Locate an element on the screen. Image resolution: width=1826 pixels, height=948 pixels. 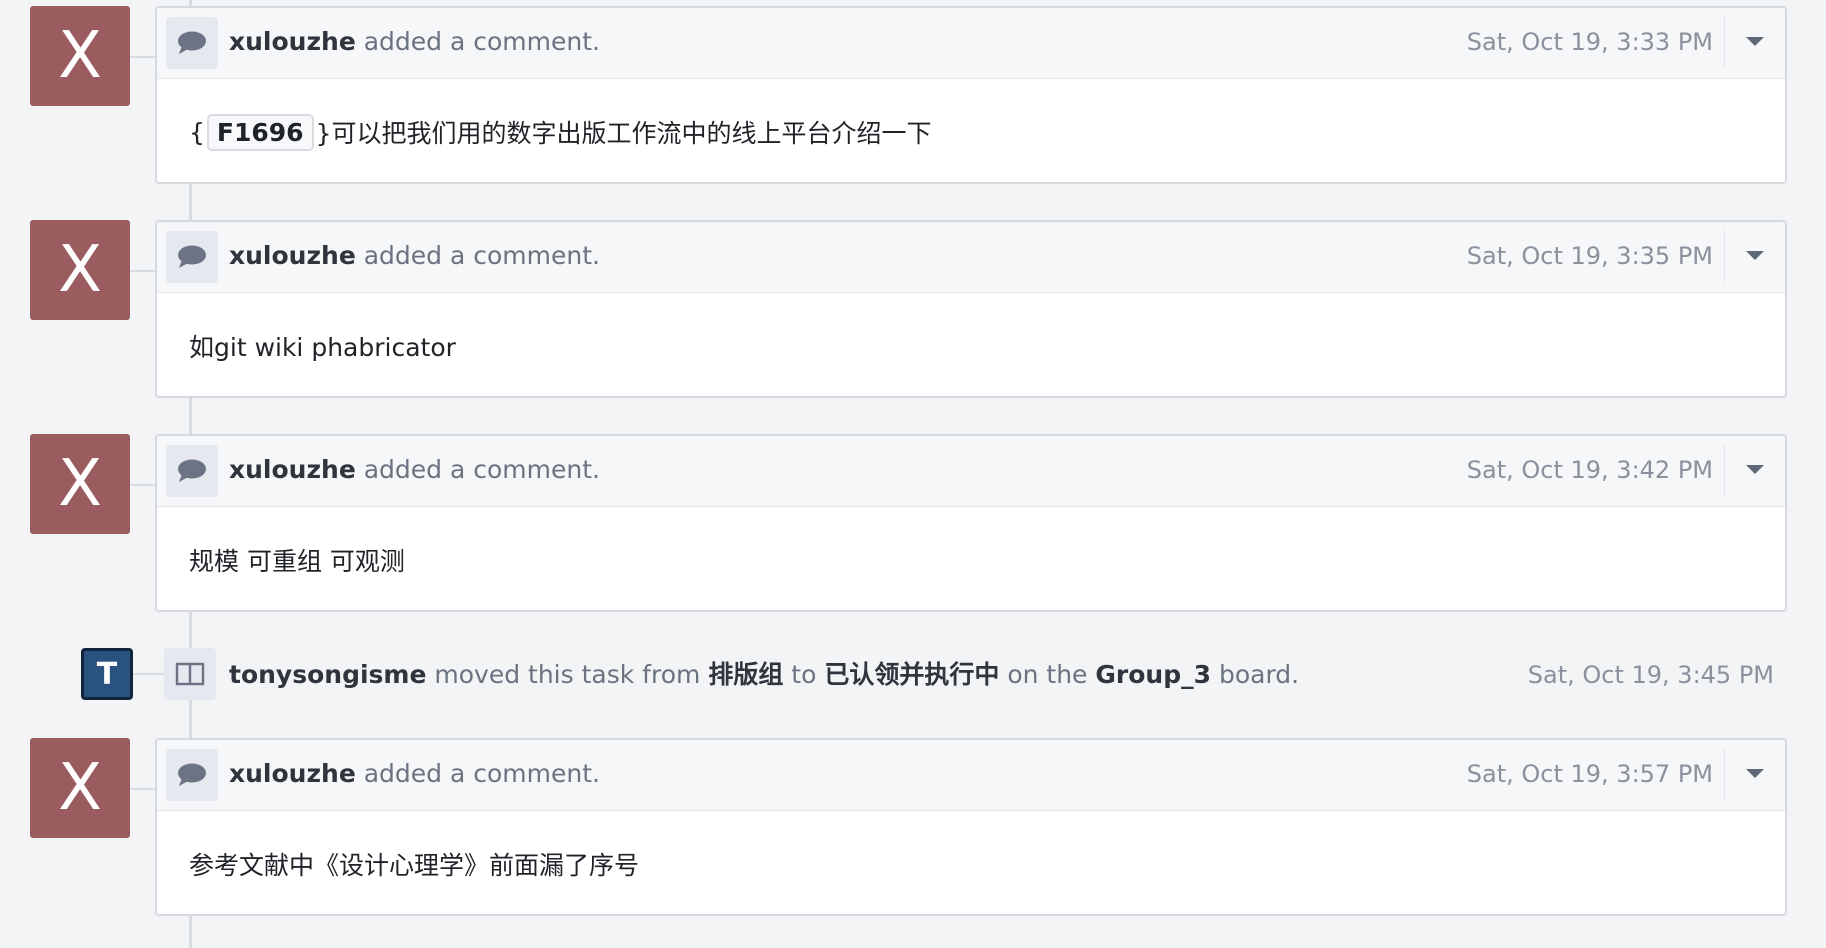
author-link: tonysongisme is located at coordinates (327, 674).